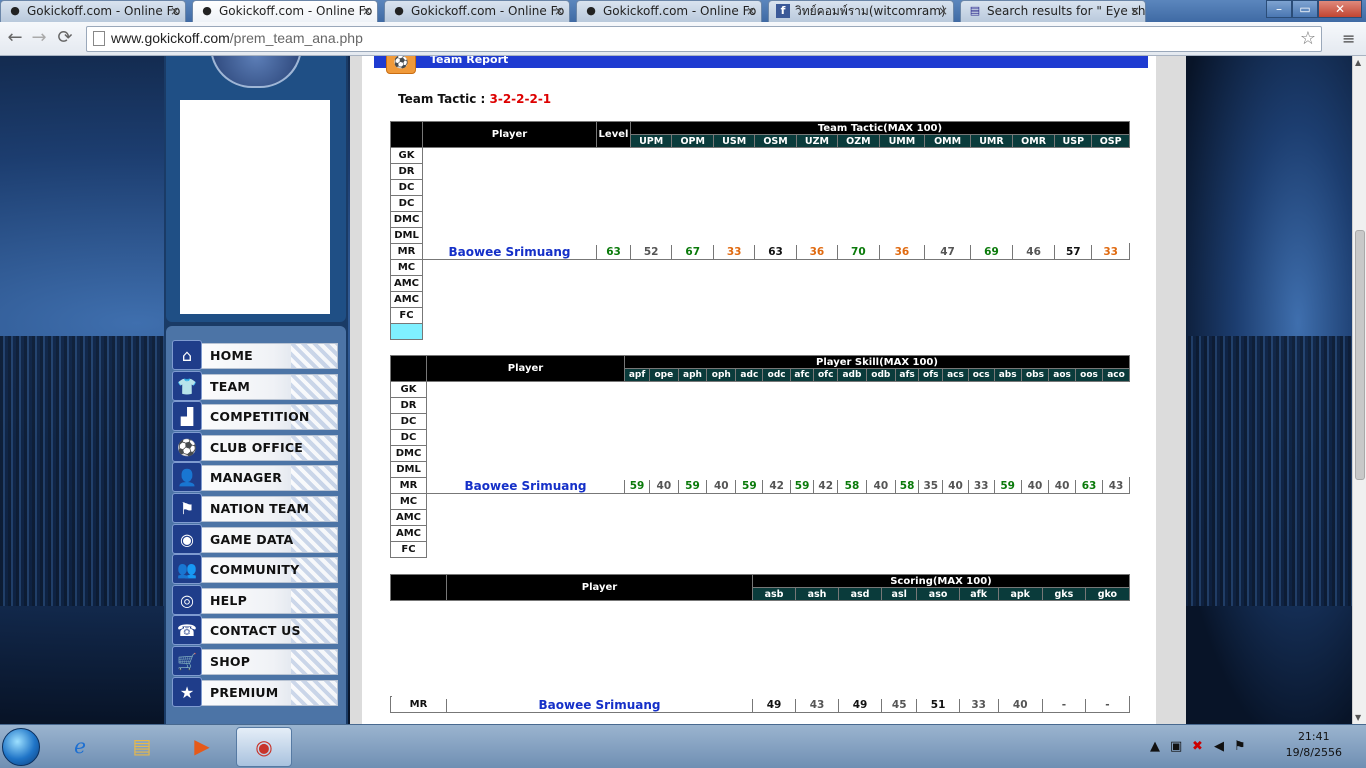 Image resolution: width=1366 pixels, height=768 pixels. I want to click on scroll-up-icon: ▲, so click(1358, 62).